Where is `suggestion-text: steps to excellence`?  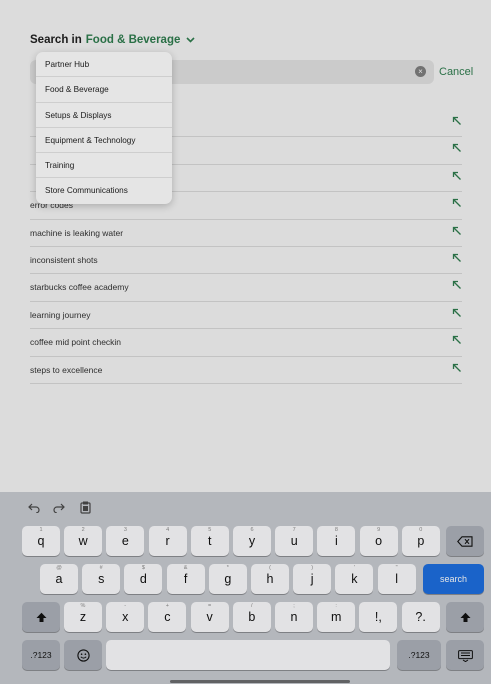
suggestion-text: steps to excellence is located at coordinates (66, 369).